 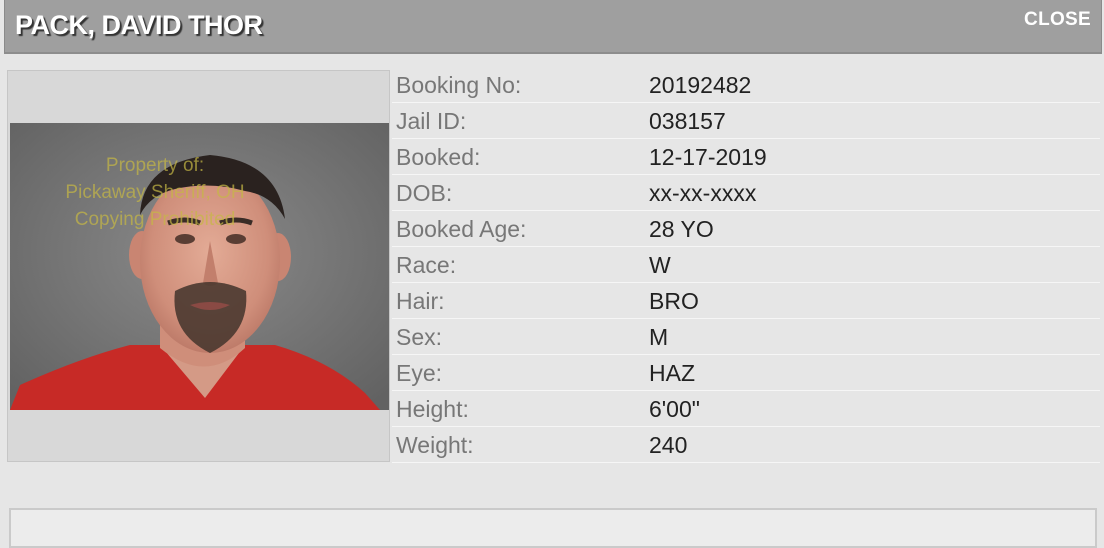 I want to click on detail-value: 240, so click(x=668, y=445).